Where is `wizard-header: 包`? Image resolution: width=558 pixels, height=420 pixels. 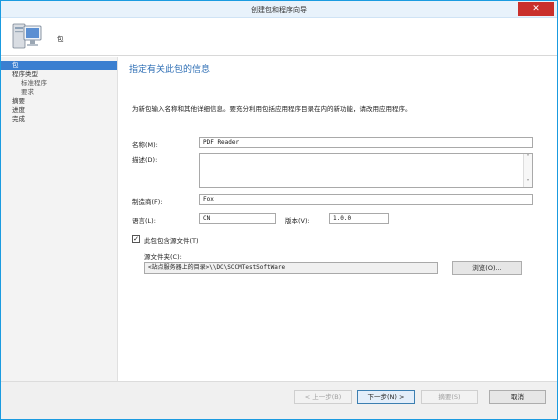 wizard-header: 包 is located at coordinates (279, 37).